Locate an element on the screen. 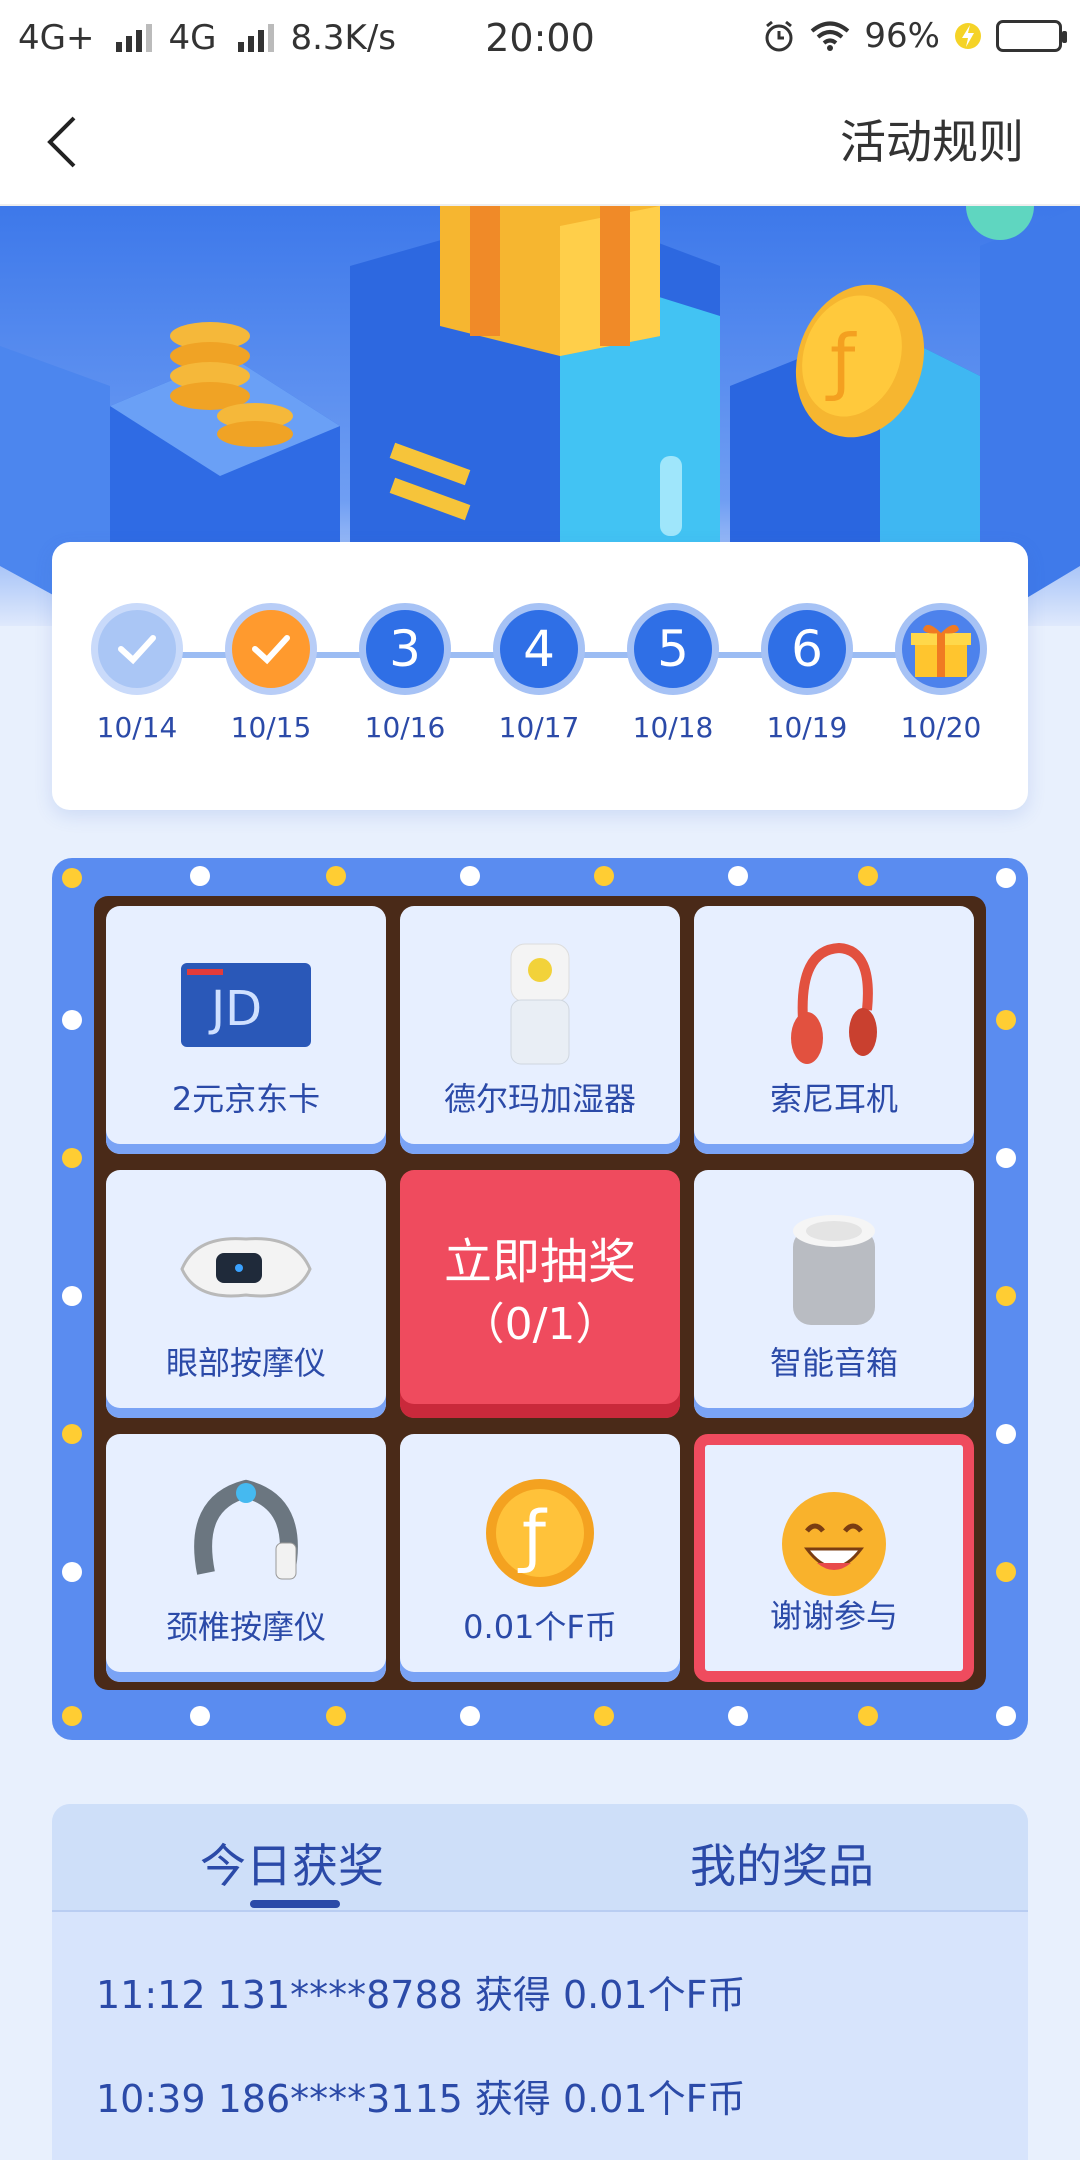  gift-icon is located at coordinates (941, 649).